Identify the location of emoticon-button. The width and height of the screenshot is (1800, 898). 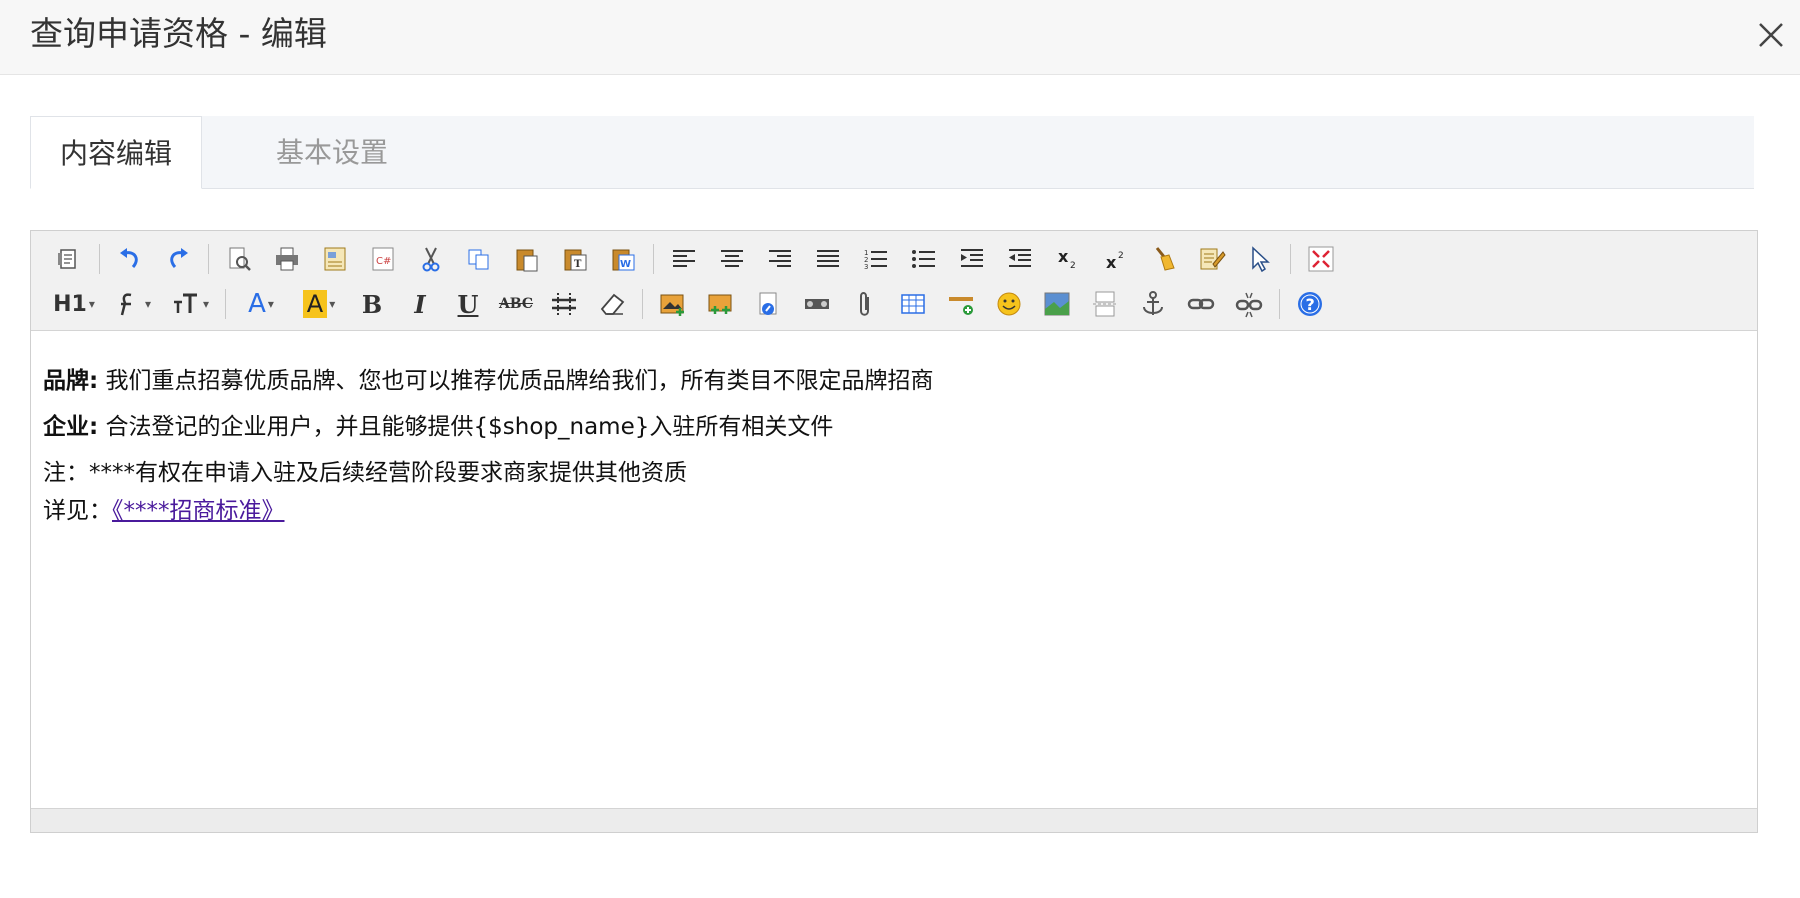
(1009, 304).